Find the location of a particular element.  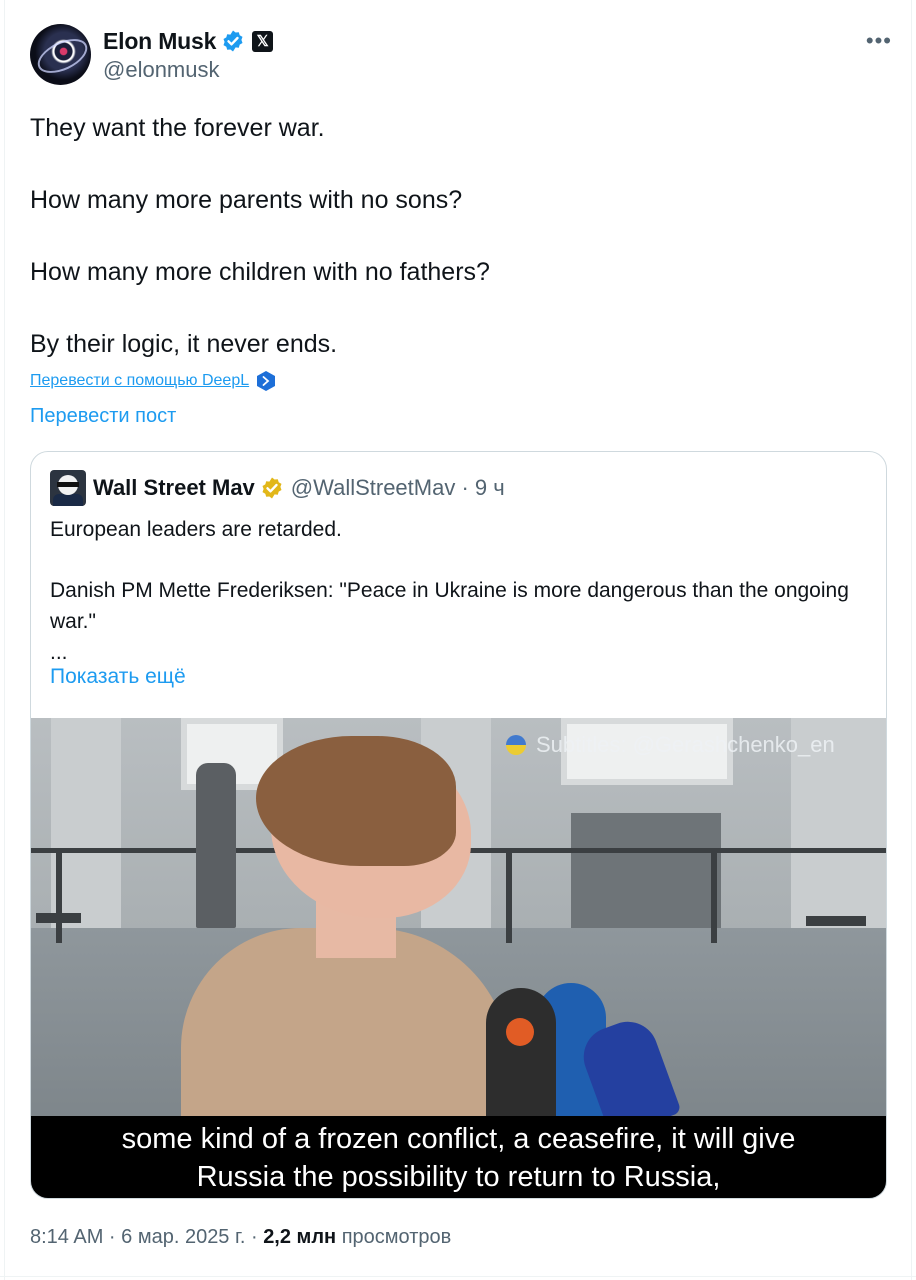

author-avatar is located at coordinates (60, 54).